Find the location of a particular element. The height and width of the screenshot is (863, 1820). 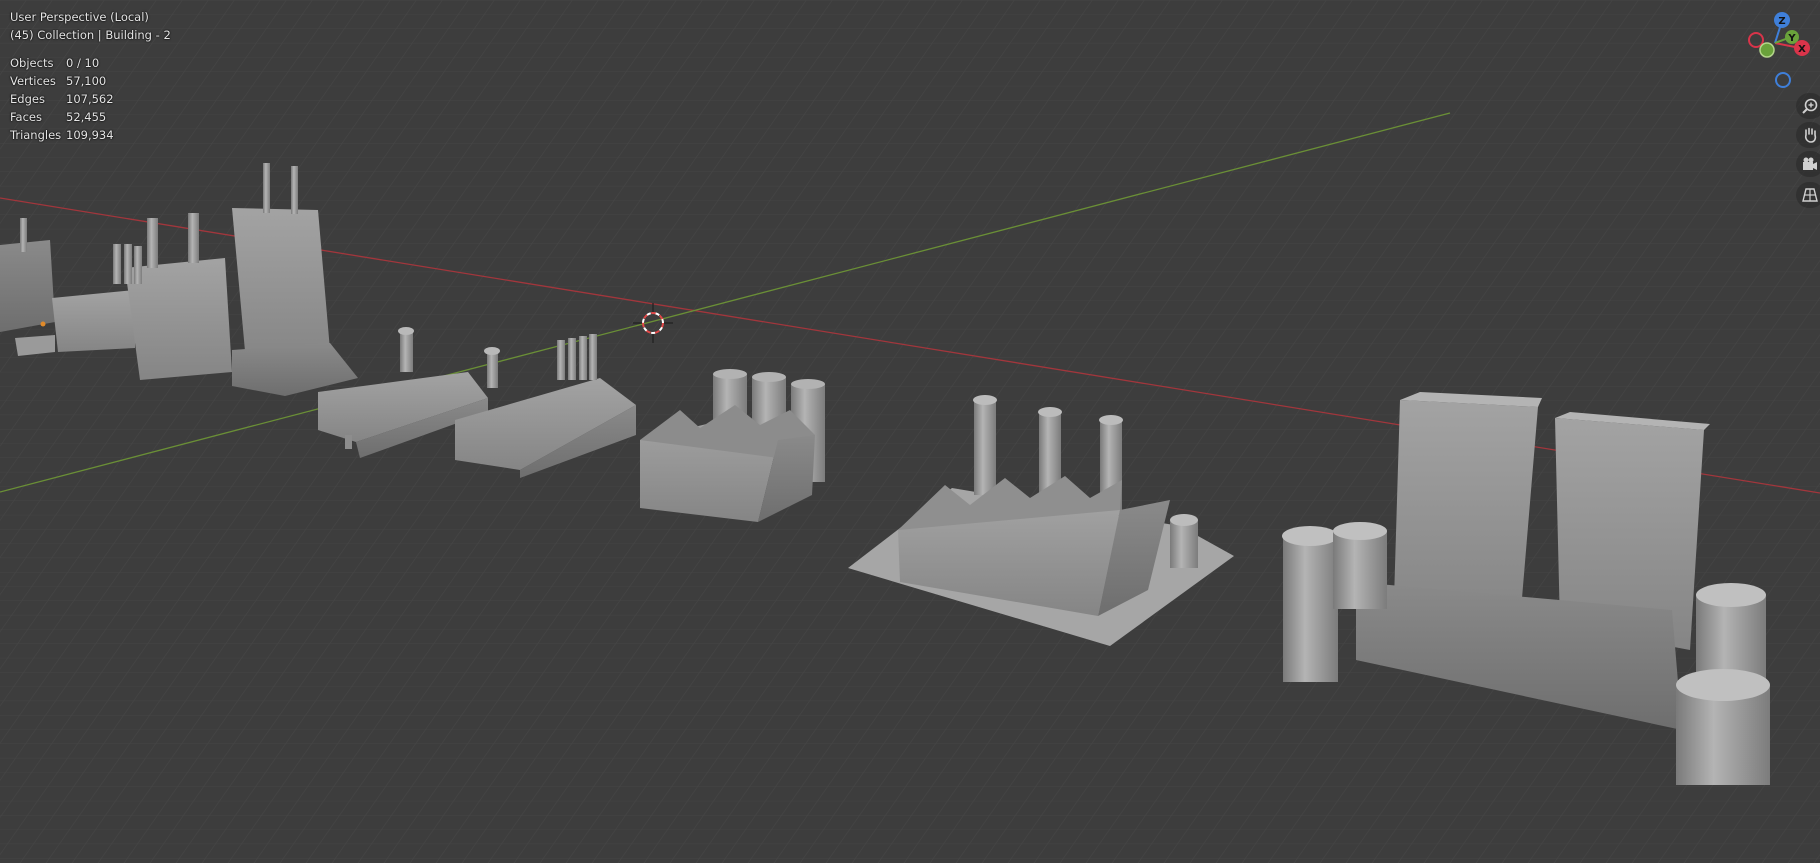

stat-row-triangles: Triangles 109,934 is located at coordinates (90, 135).